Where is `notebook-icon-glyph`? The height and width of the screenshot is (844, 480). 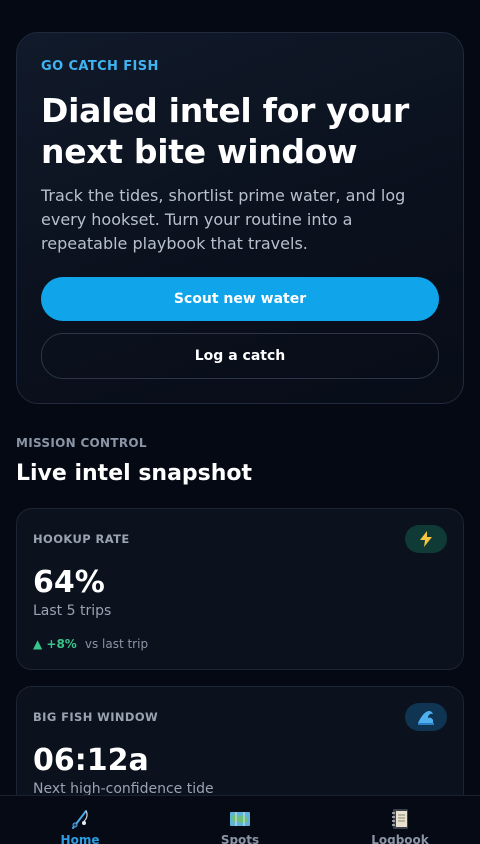
notebook-icon-glyph is located at coordinates (400, 819).